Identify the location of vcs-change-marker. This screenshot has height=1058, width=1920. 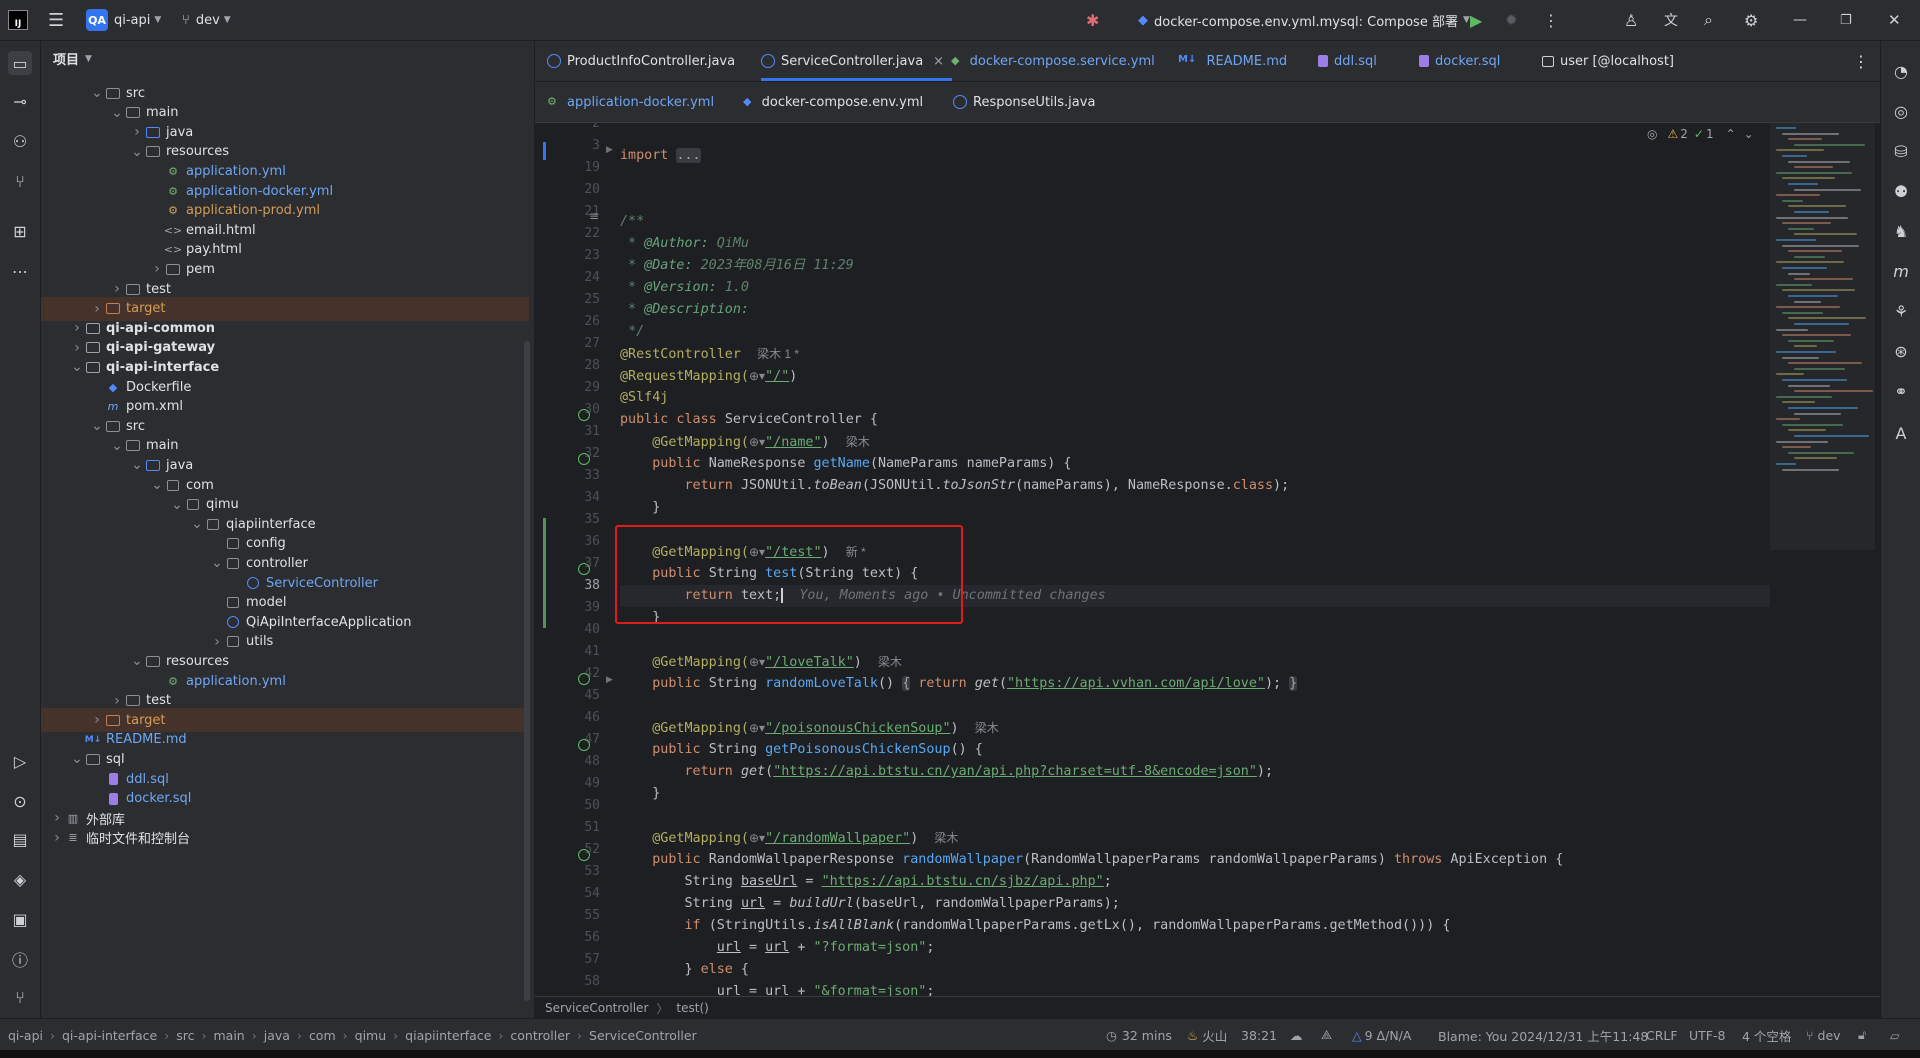
(544, 151).